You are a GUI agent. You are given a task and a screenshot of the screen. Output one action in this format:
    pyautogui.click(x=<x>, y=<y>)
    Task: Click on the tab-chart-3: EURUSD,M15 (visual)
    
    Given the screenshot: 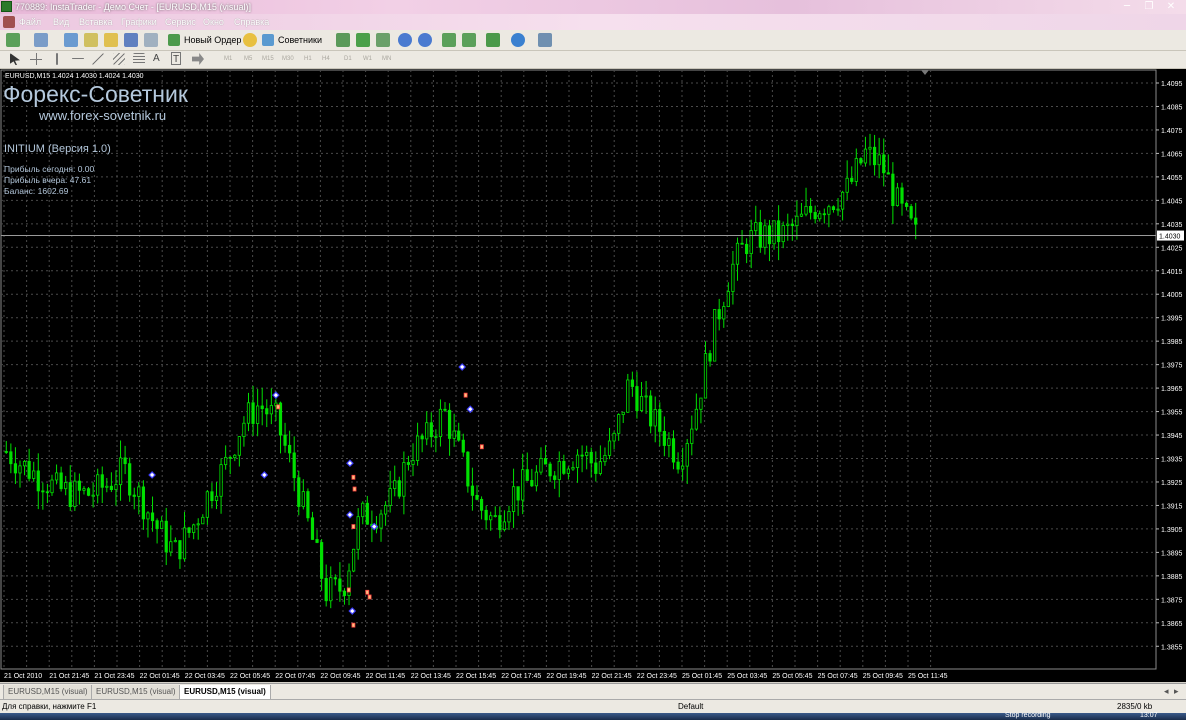 What is the action you would take?
    pyautogui.click(x=225, y=692)
    